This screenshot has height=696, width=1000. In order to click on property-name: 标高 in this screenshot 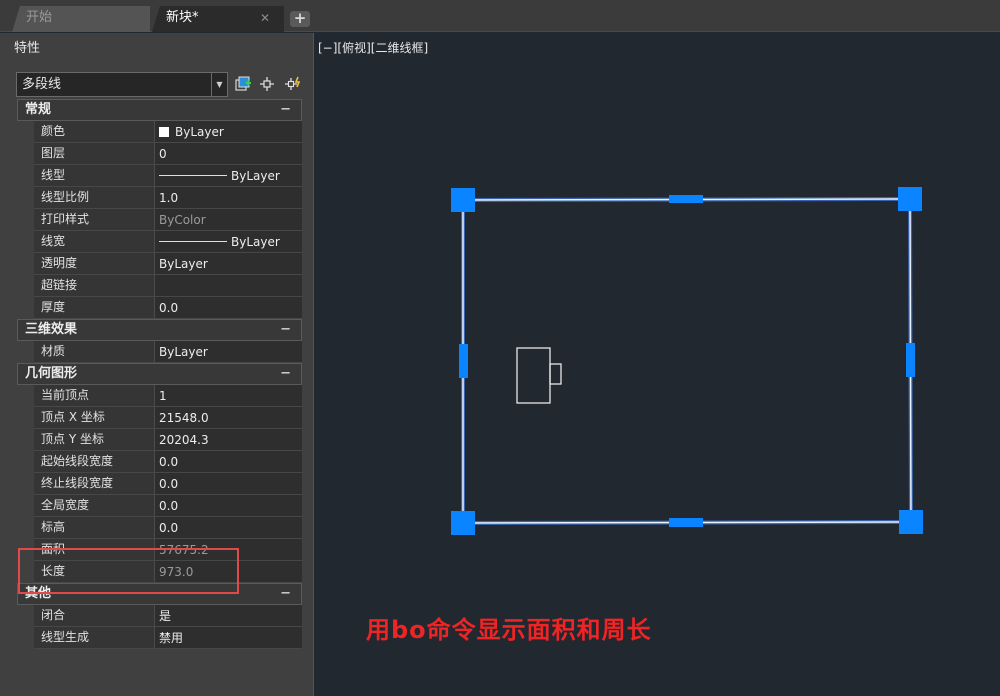, I will do `click(94, 528)`.